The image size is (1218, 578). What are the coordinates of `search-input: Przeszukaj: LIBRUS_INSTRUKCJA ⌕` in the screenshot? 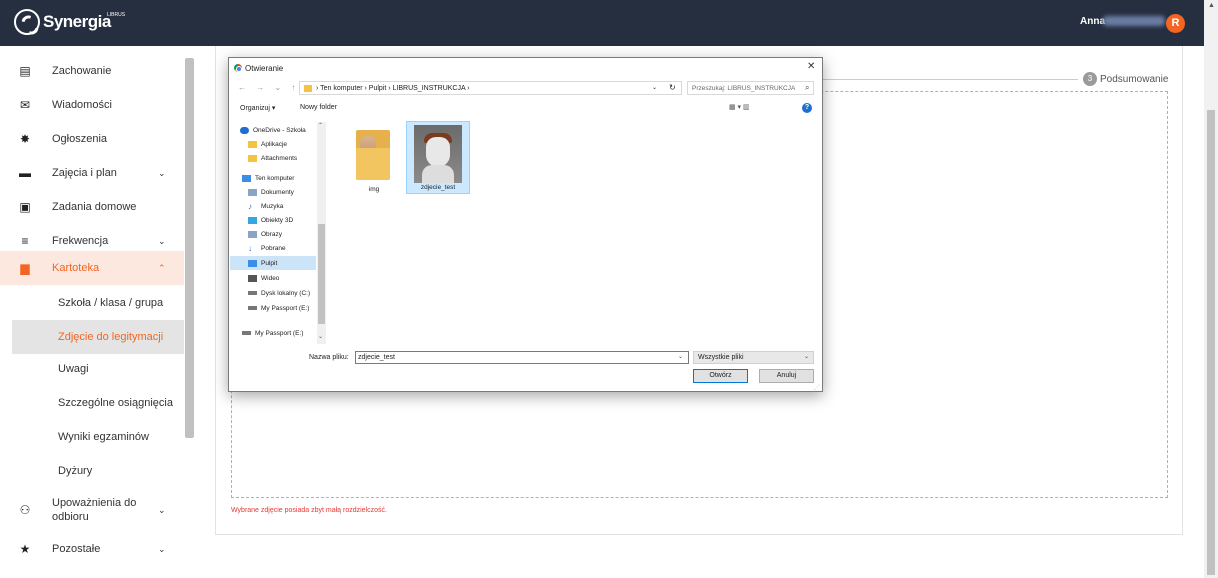 It's located at (750, 88).